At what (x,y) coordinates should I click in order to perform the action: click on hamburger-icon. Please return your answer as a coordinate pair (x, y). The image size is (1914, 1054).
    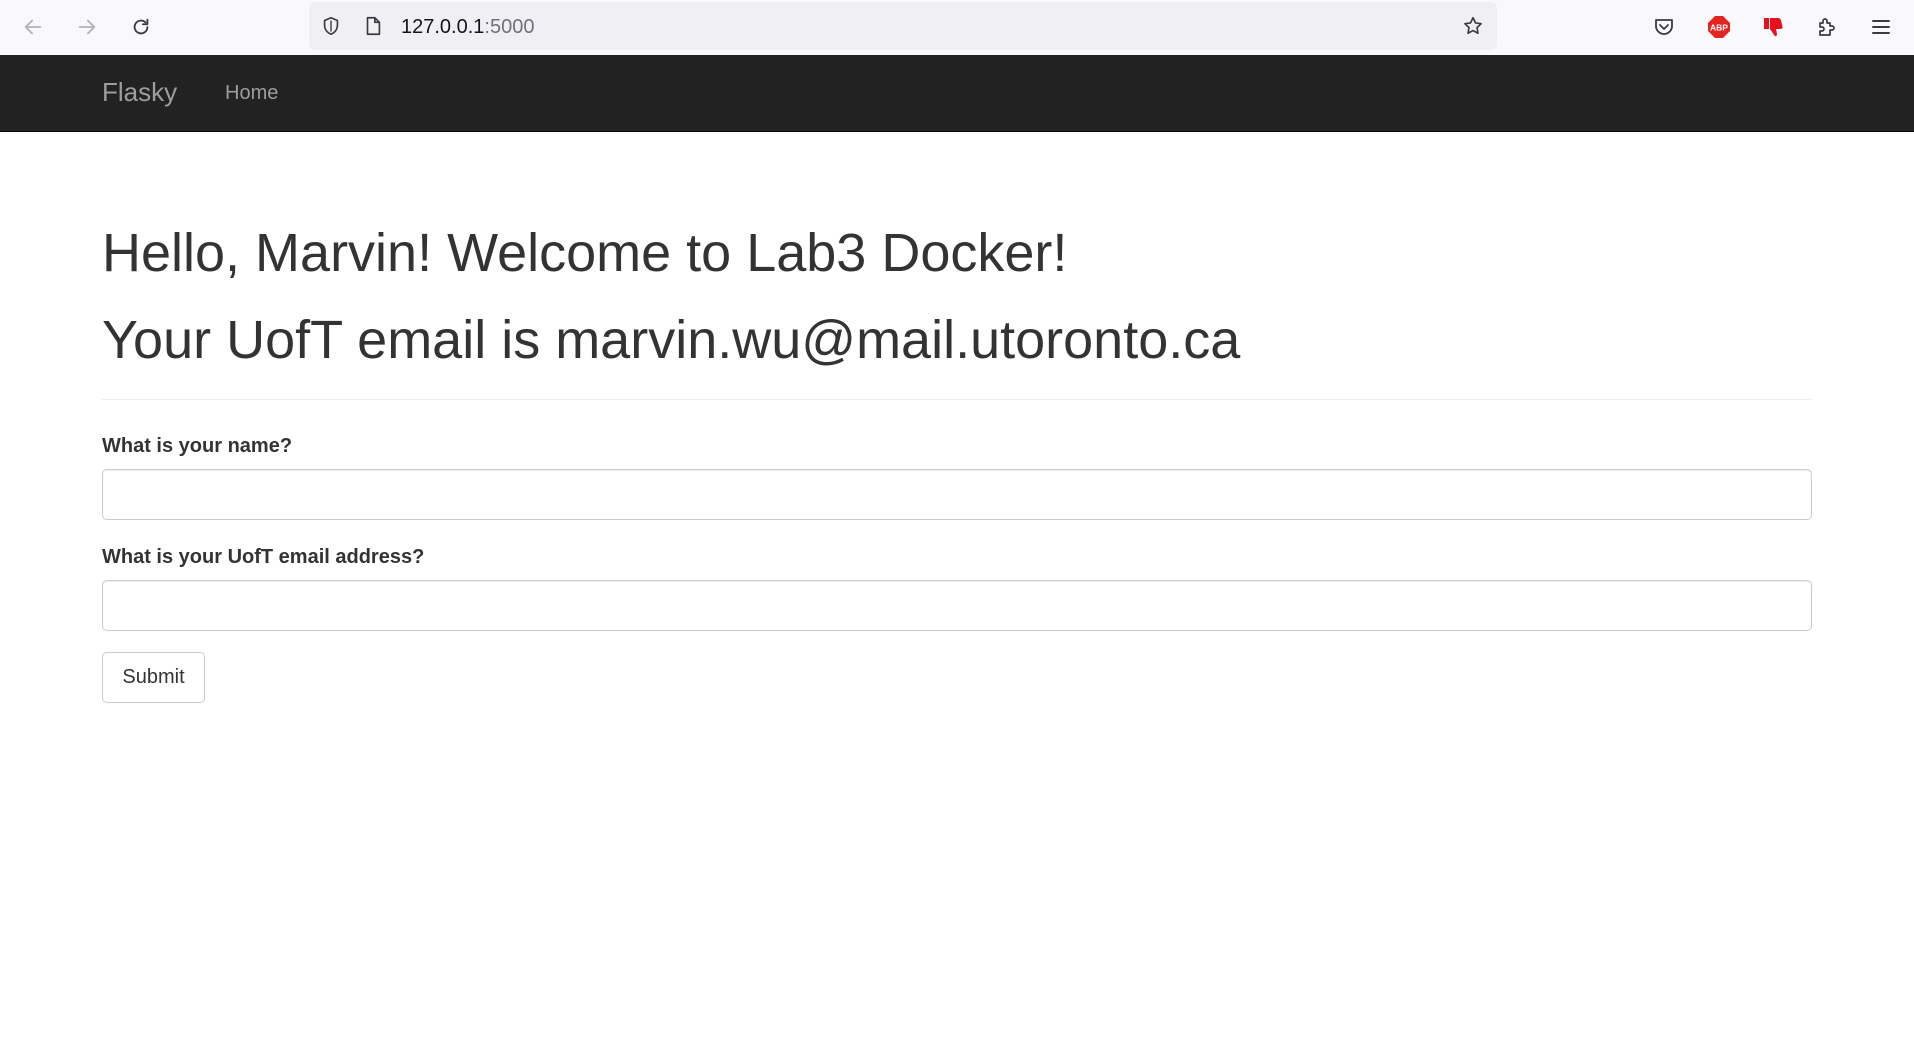
    Looking at the image, I should click on (1881, 27).